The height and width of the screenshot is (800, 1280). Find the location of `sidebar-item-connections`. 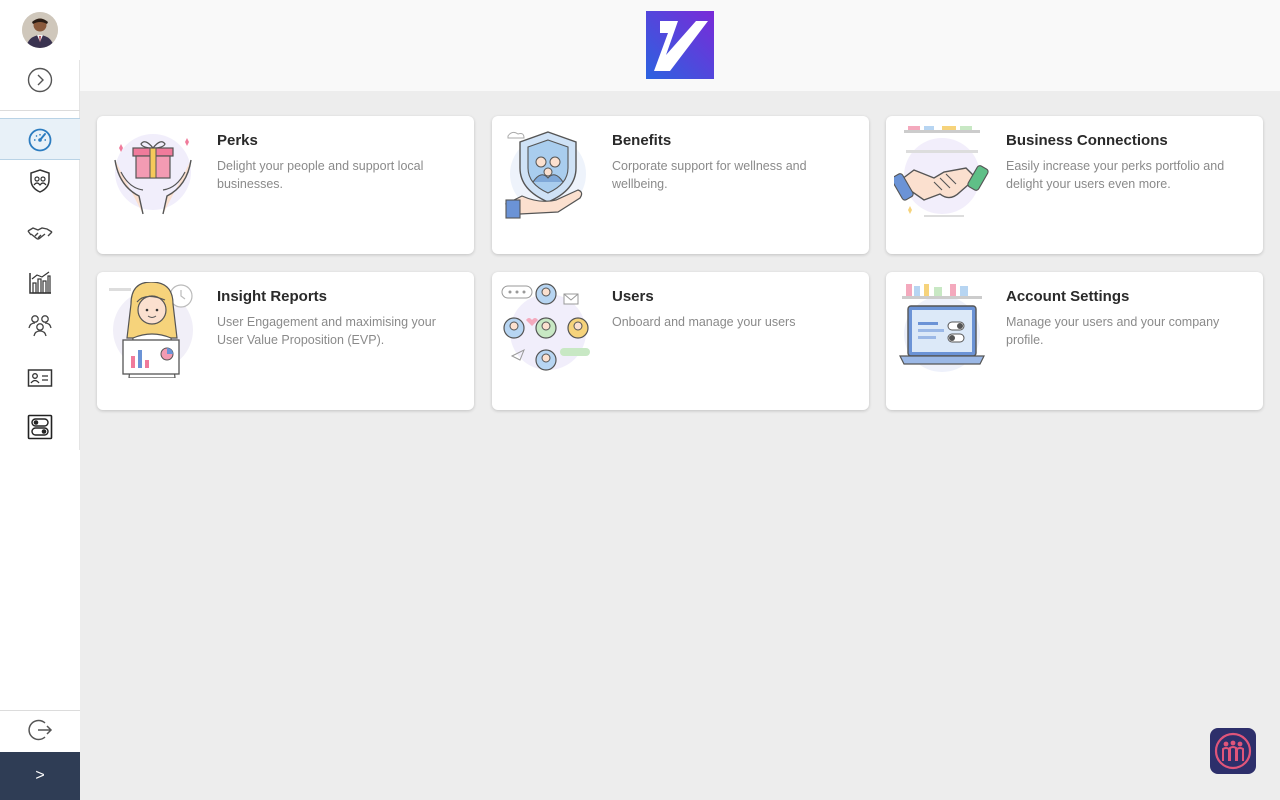

sidebar-item-connections is located at coordinates (40, 234).